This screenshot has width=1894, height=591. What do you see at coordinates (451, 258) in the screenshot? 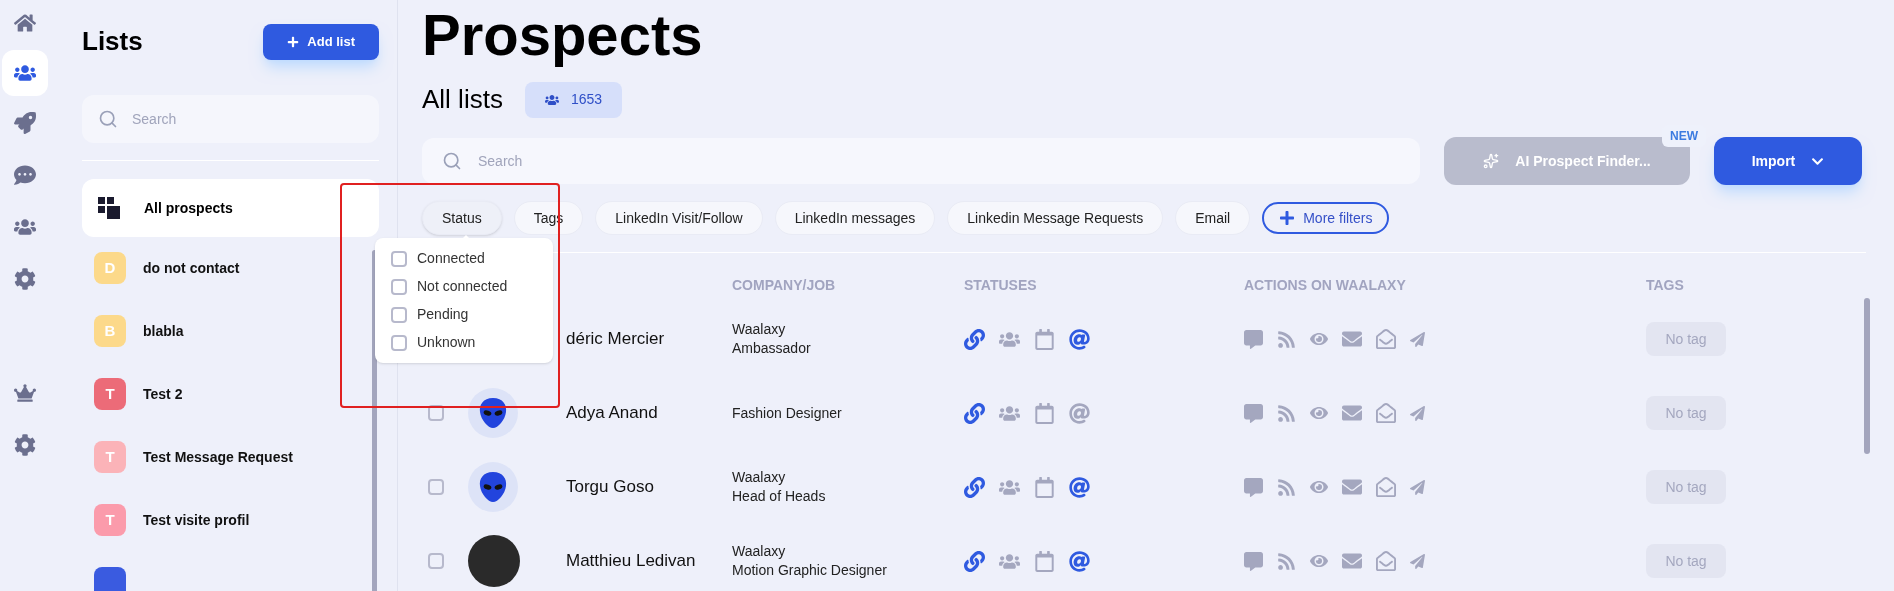
I see `checkbox-label: Connected` at bounding box center [451, 258].